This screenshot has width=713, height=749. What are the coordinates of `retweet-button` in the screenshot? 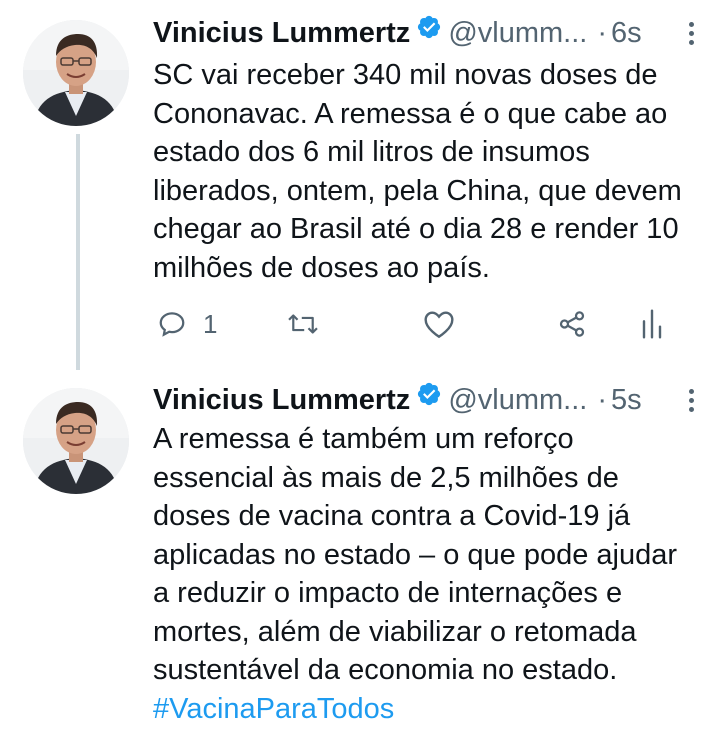 It's located at (303, 324).